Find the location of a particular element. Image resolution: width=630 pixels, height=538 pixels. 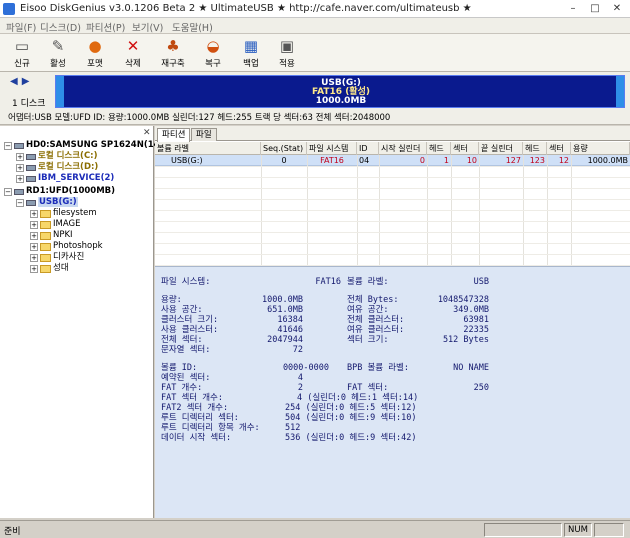

toolbar-button-0: ▭ 신규 is located at coordinates (22, 52).